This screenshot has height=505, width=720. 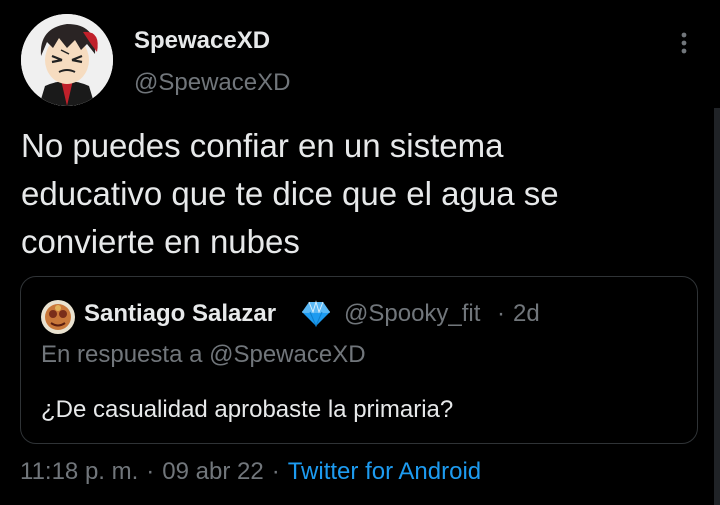 I want to click on quoted-author-avatar, so click(x=58, y=317).